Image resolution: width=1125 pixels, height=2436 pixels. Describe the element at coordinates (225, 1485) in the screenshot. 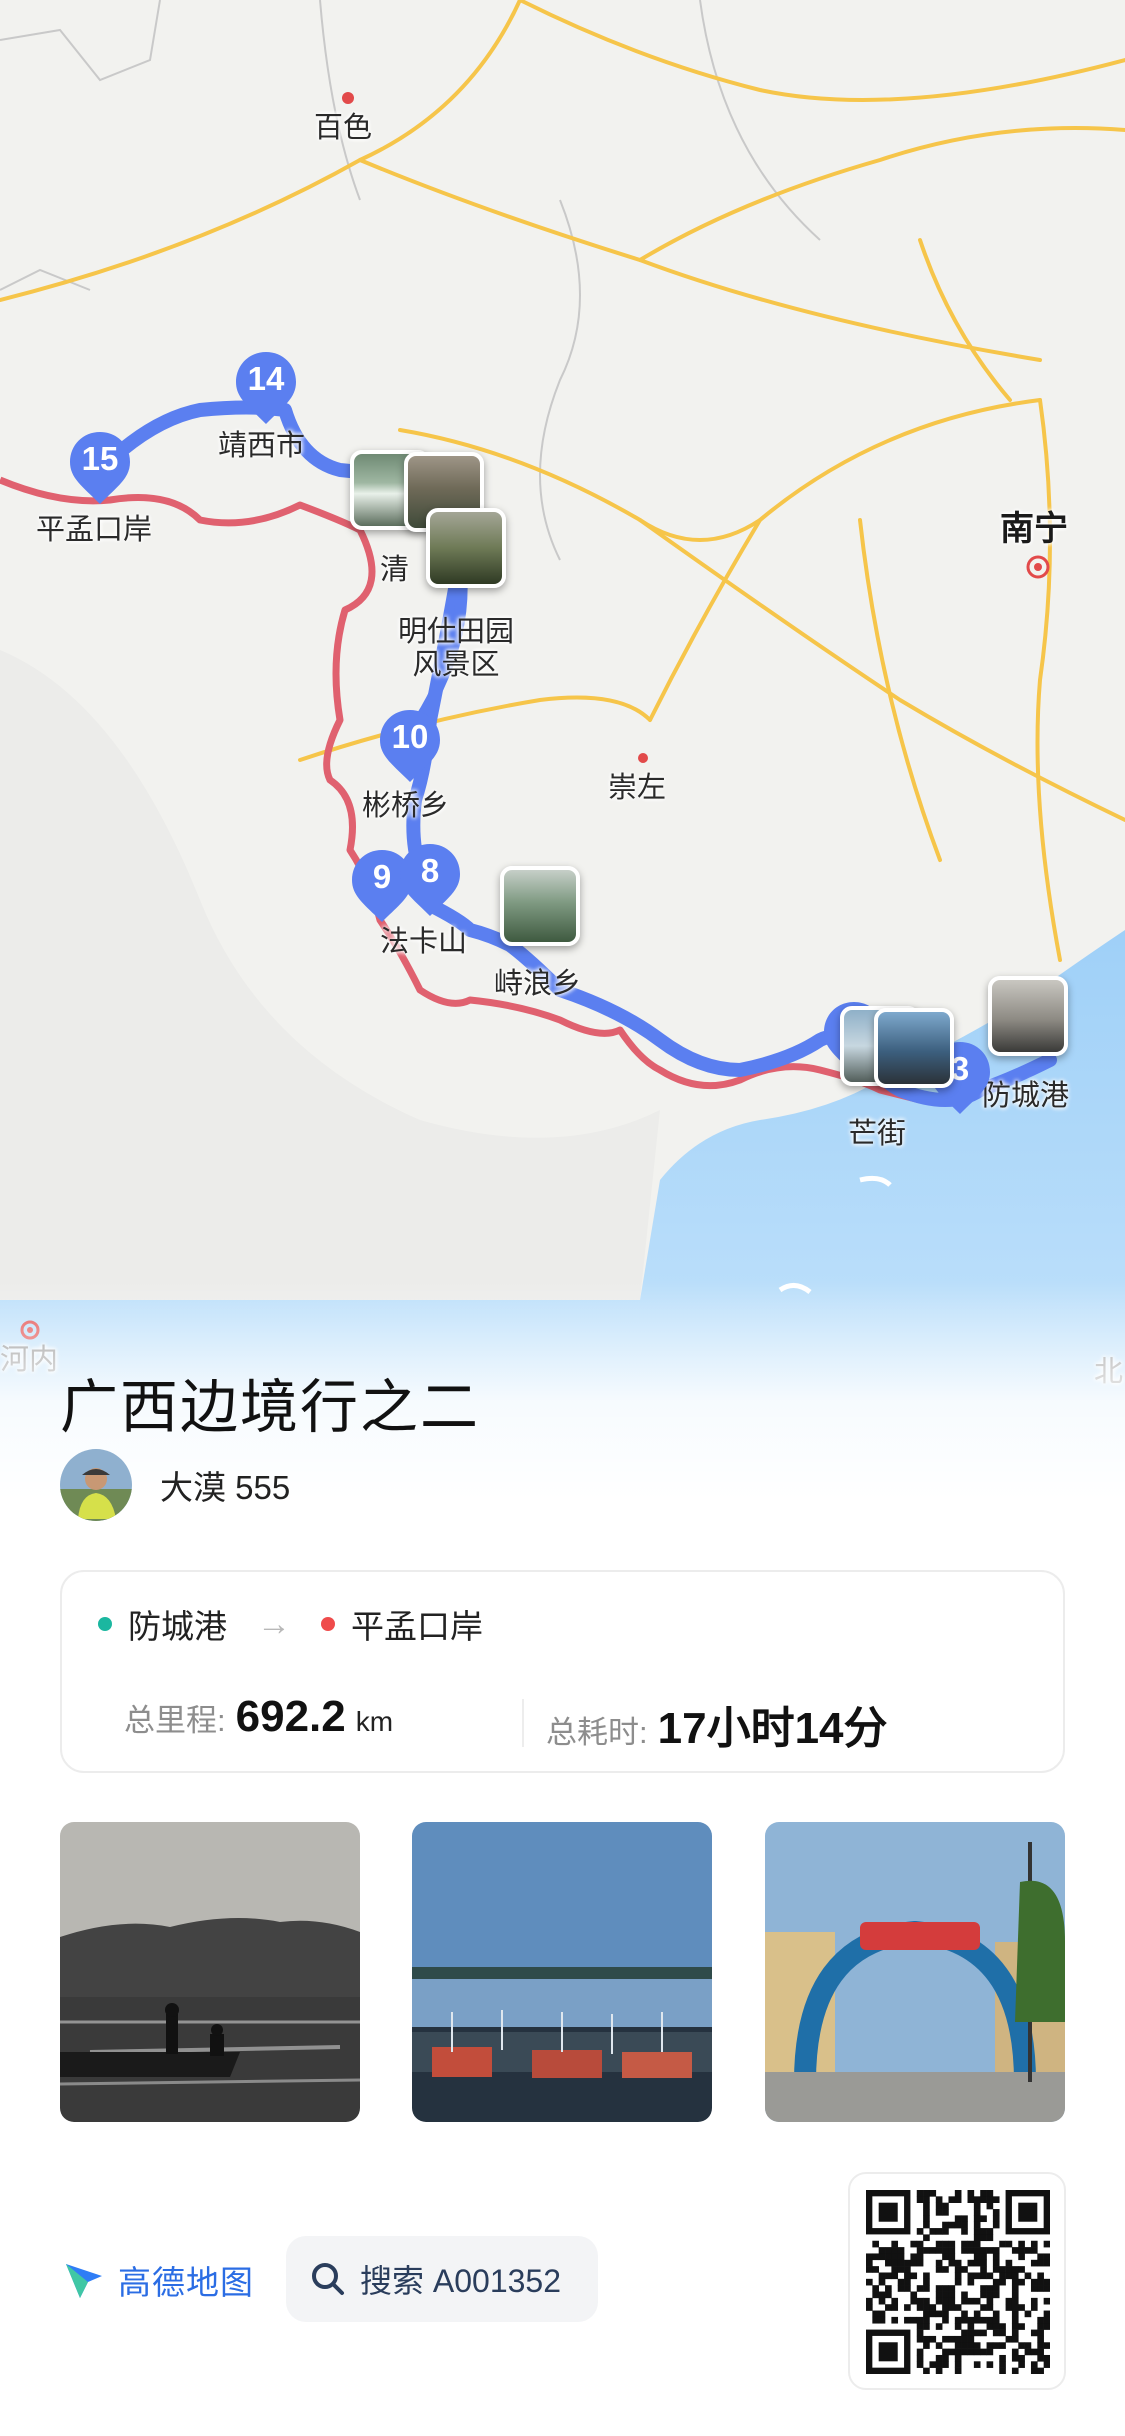

I see `author-name: 大漠 555` at that location.